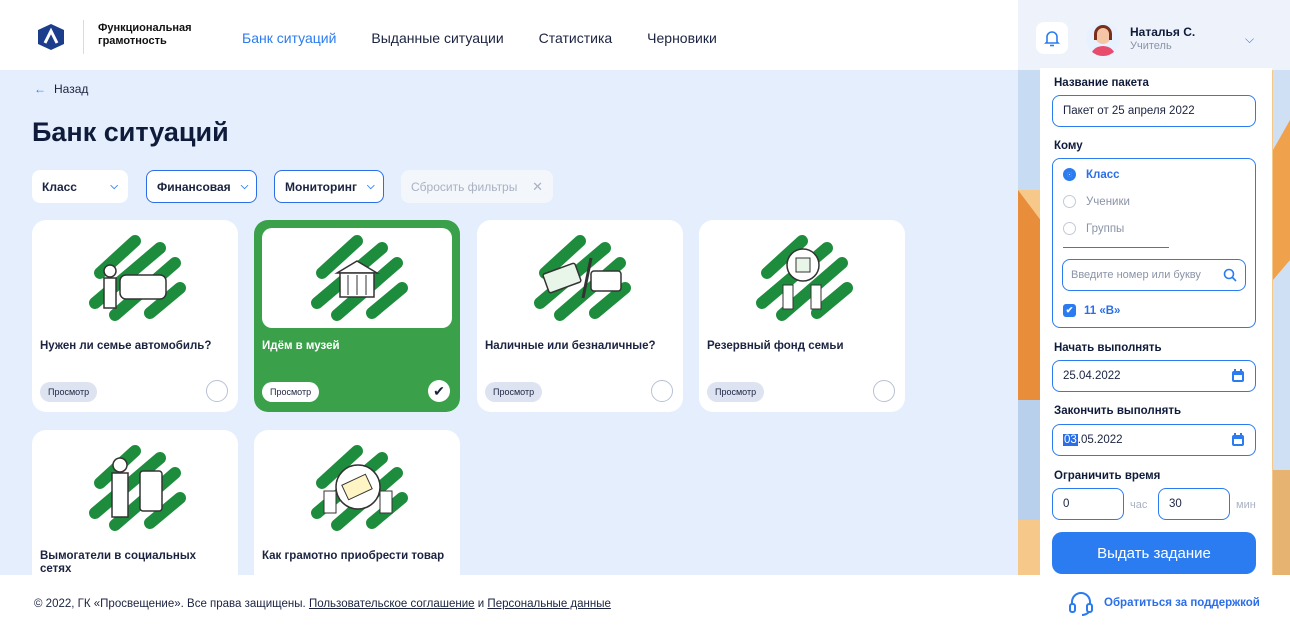  I want to click on radio-students-label: Ученики, so click(1108, 201).